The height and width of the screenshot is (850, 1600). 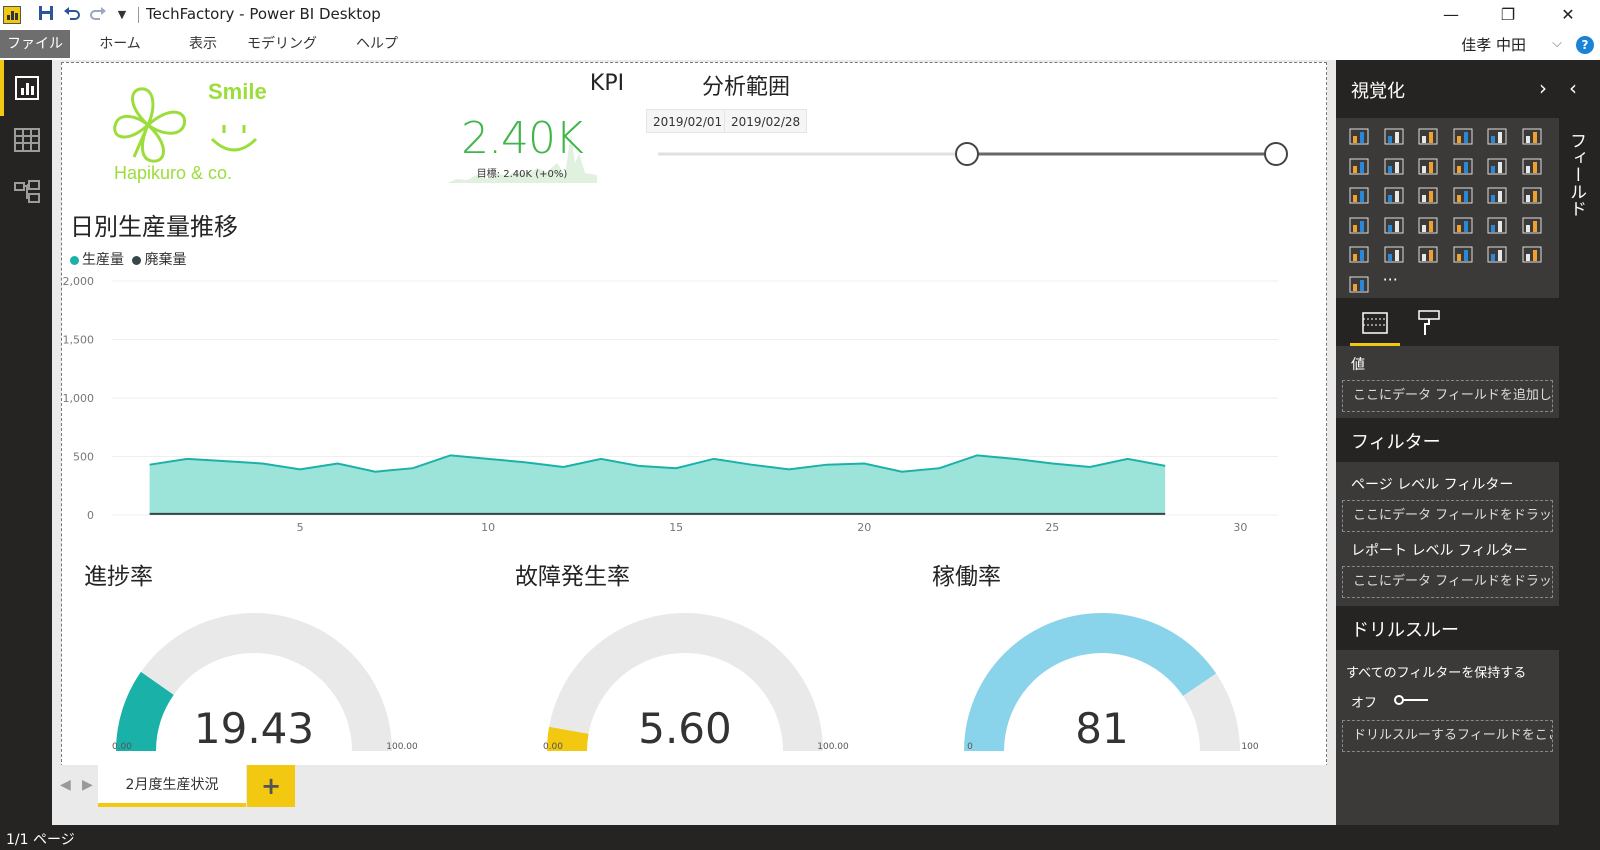 What do you see at coordinates (1497, 254) in the screenshot?
I see `arcgis-map-icon` at bounding box center [1497, 254].